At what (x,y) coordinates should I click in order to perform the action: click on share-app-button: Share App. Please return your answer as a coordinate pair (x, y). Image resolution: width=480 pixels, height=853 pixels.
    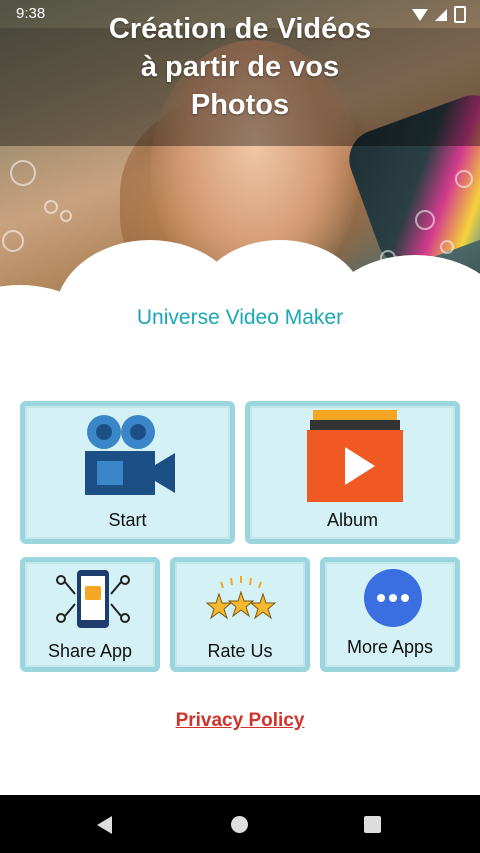
    Looking at the image, I should click on (90, 614).